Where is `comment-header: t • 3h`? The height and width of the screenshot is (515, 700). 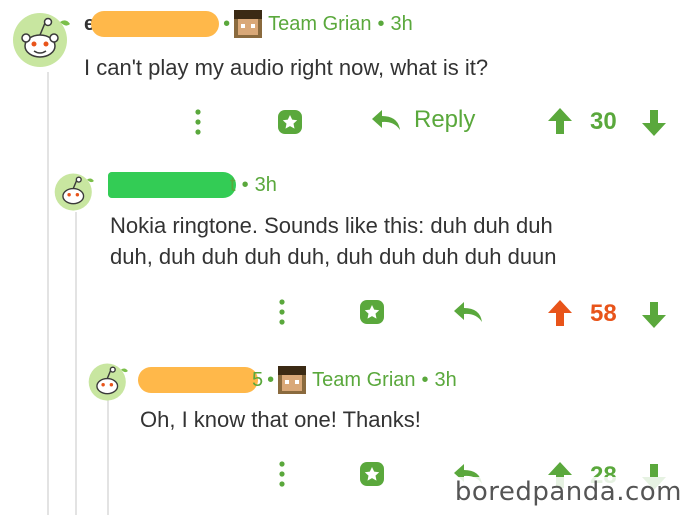
comment-header: t • 3h is located at coordinates (192, 185).